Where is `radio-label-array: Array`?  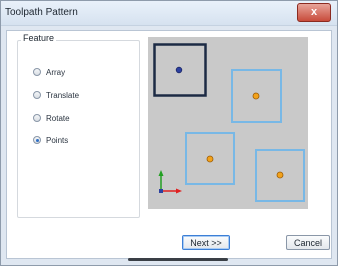
radio-label-array: Array is located at coordinates (56, 72).